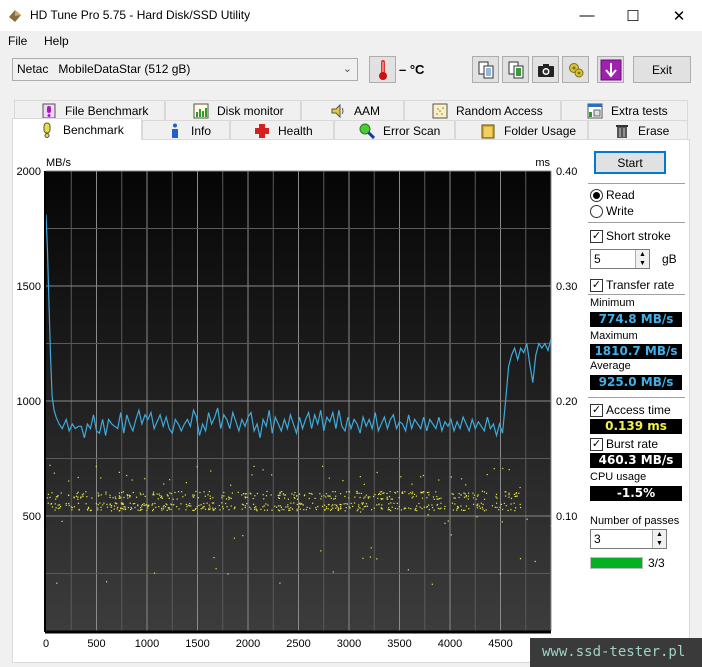 This screenshot has width=702, height=667. Describe the element at coordinates (282, 130) in the screenshot. I see `tab-health: Health` at that location.